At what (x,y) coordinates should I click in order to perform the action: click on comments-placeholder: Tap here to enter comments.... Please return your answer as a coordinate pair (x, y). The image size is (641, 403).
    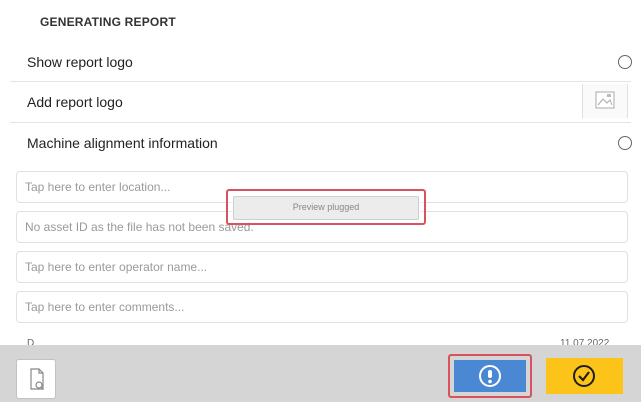
    Looking at the image, I should click on (105, 307).